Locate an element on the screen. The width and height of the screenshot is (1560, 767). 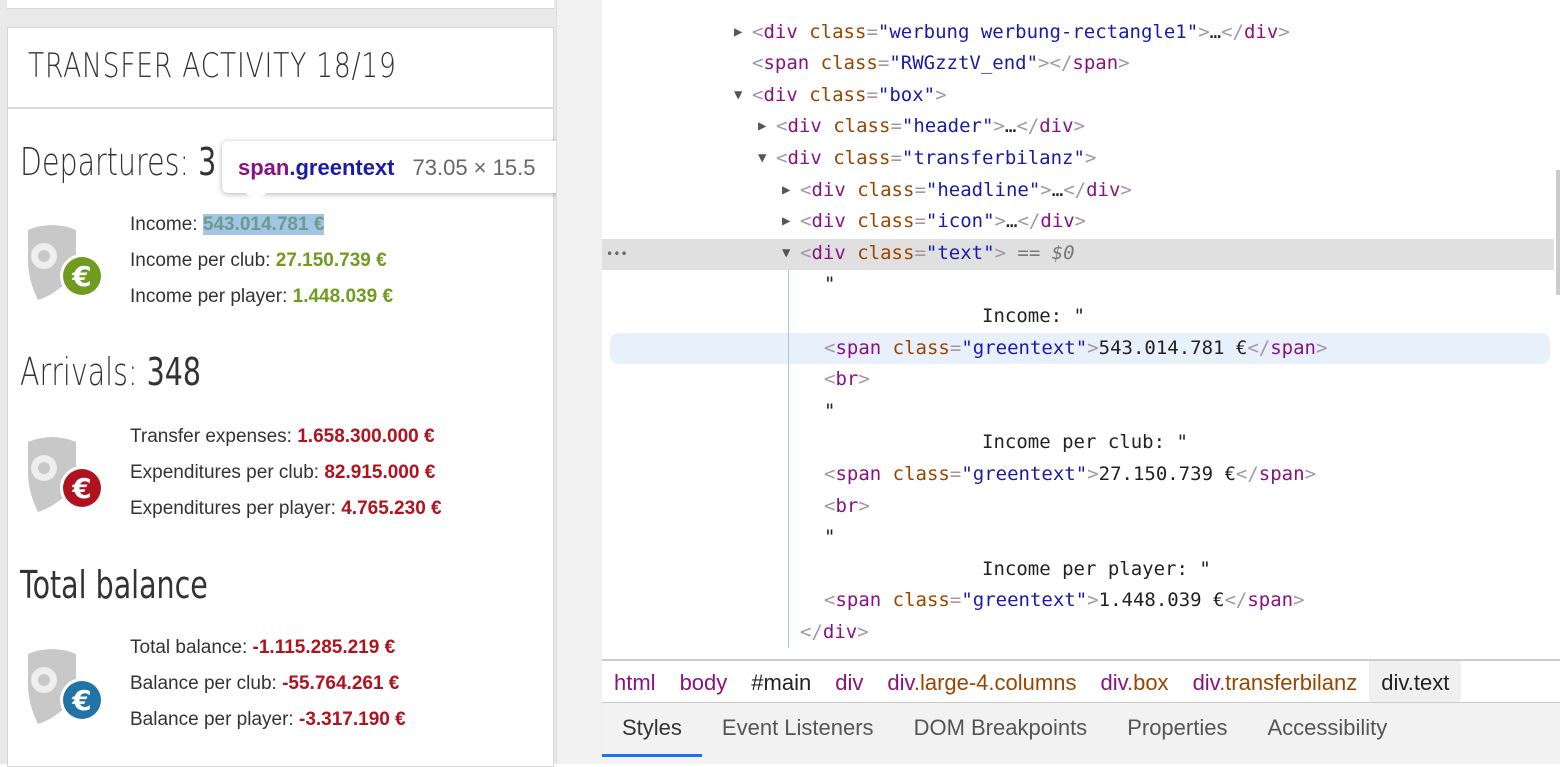
transfer-expenses-row: Transfer expenses: 1.658.300.000 € is located at coordinates (286, 437).